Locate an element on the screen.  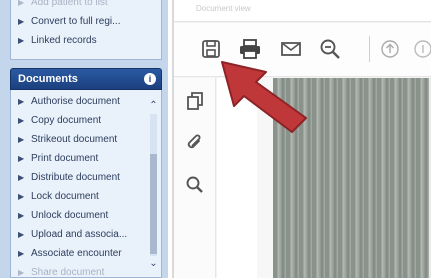
list-item-distribute-document: ▶ Distribute document is located at coordinates (79, 177).